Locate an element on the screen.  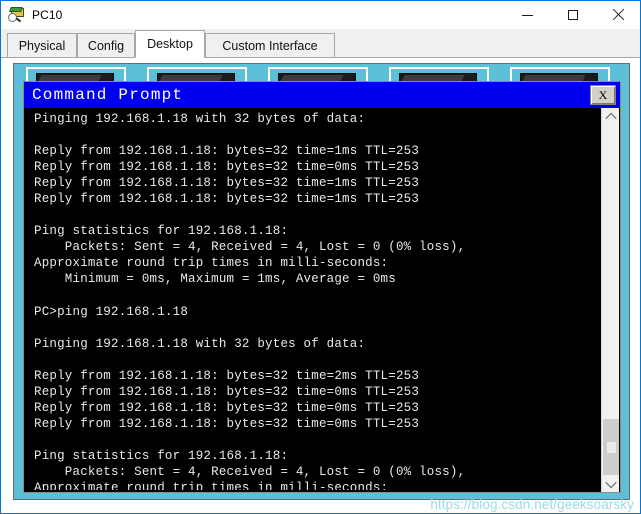
close-button is located at coordinates (617, 15).